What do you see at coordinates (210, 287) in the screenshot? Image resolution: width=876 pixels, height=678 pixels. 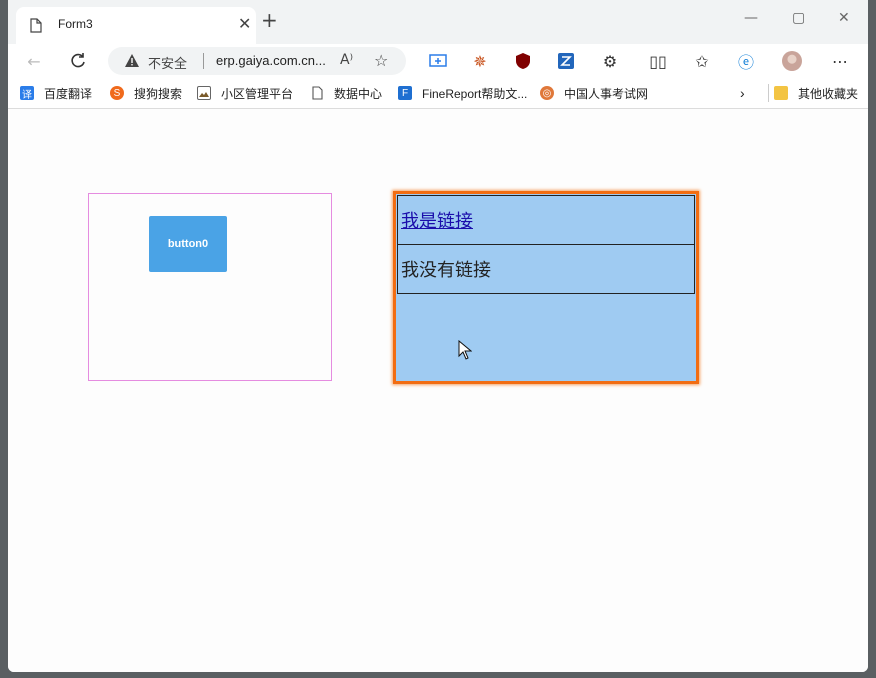 I see `form-panel-left: button0` at bounding box center [210, 287].